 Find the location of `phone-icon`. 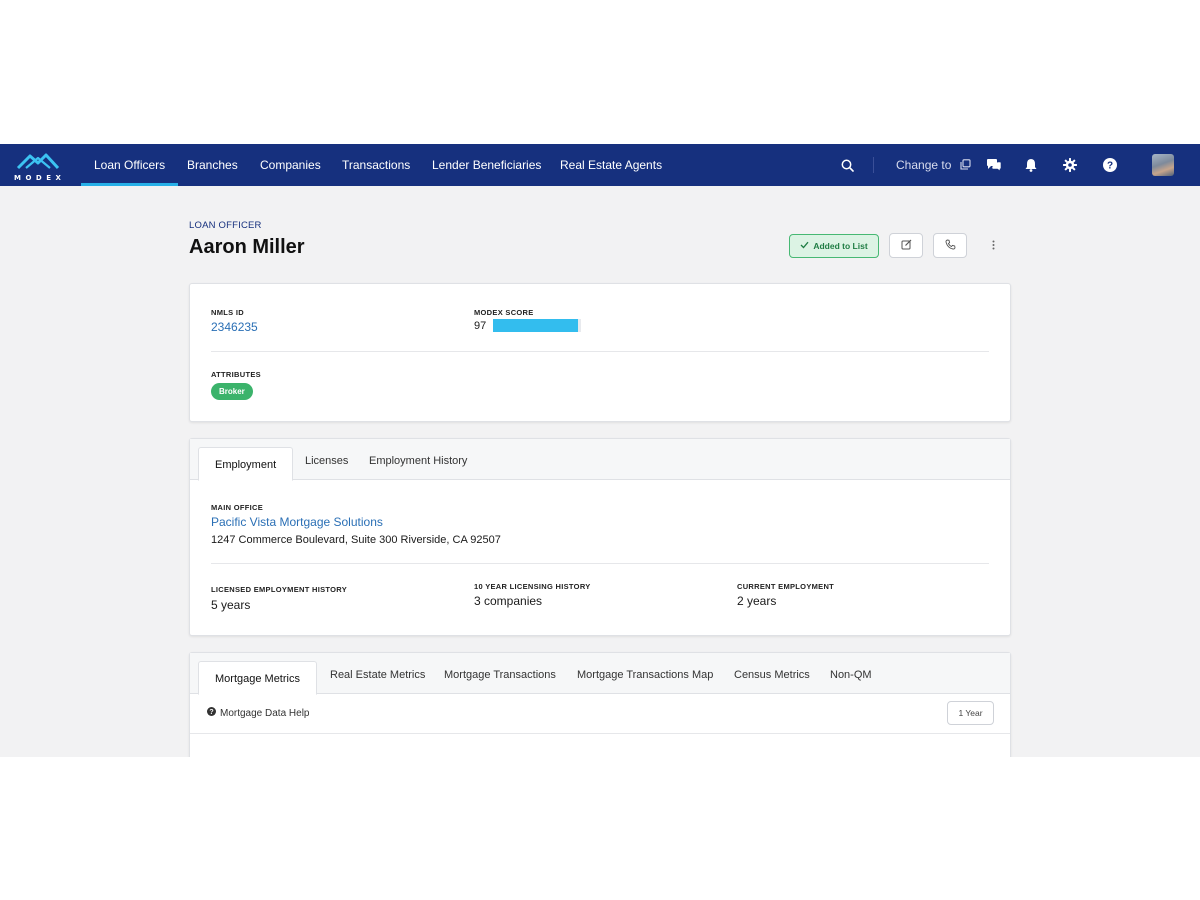

phone-icon is located at coordinates (950, 246).